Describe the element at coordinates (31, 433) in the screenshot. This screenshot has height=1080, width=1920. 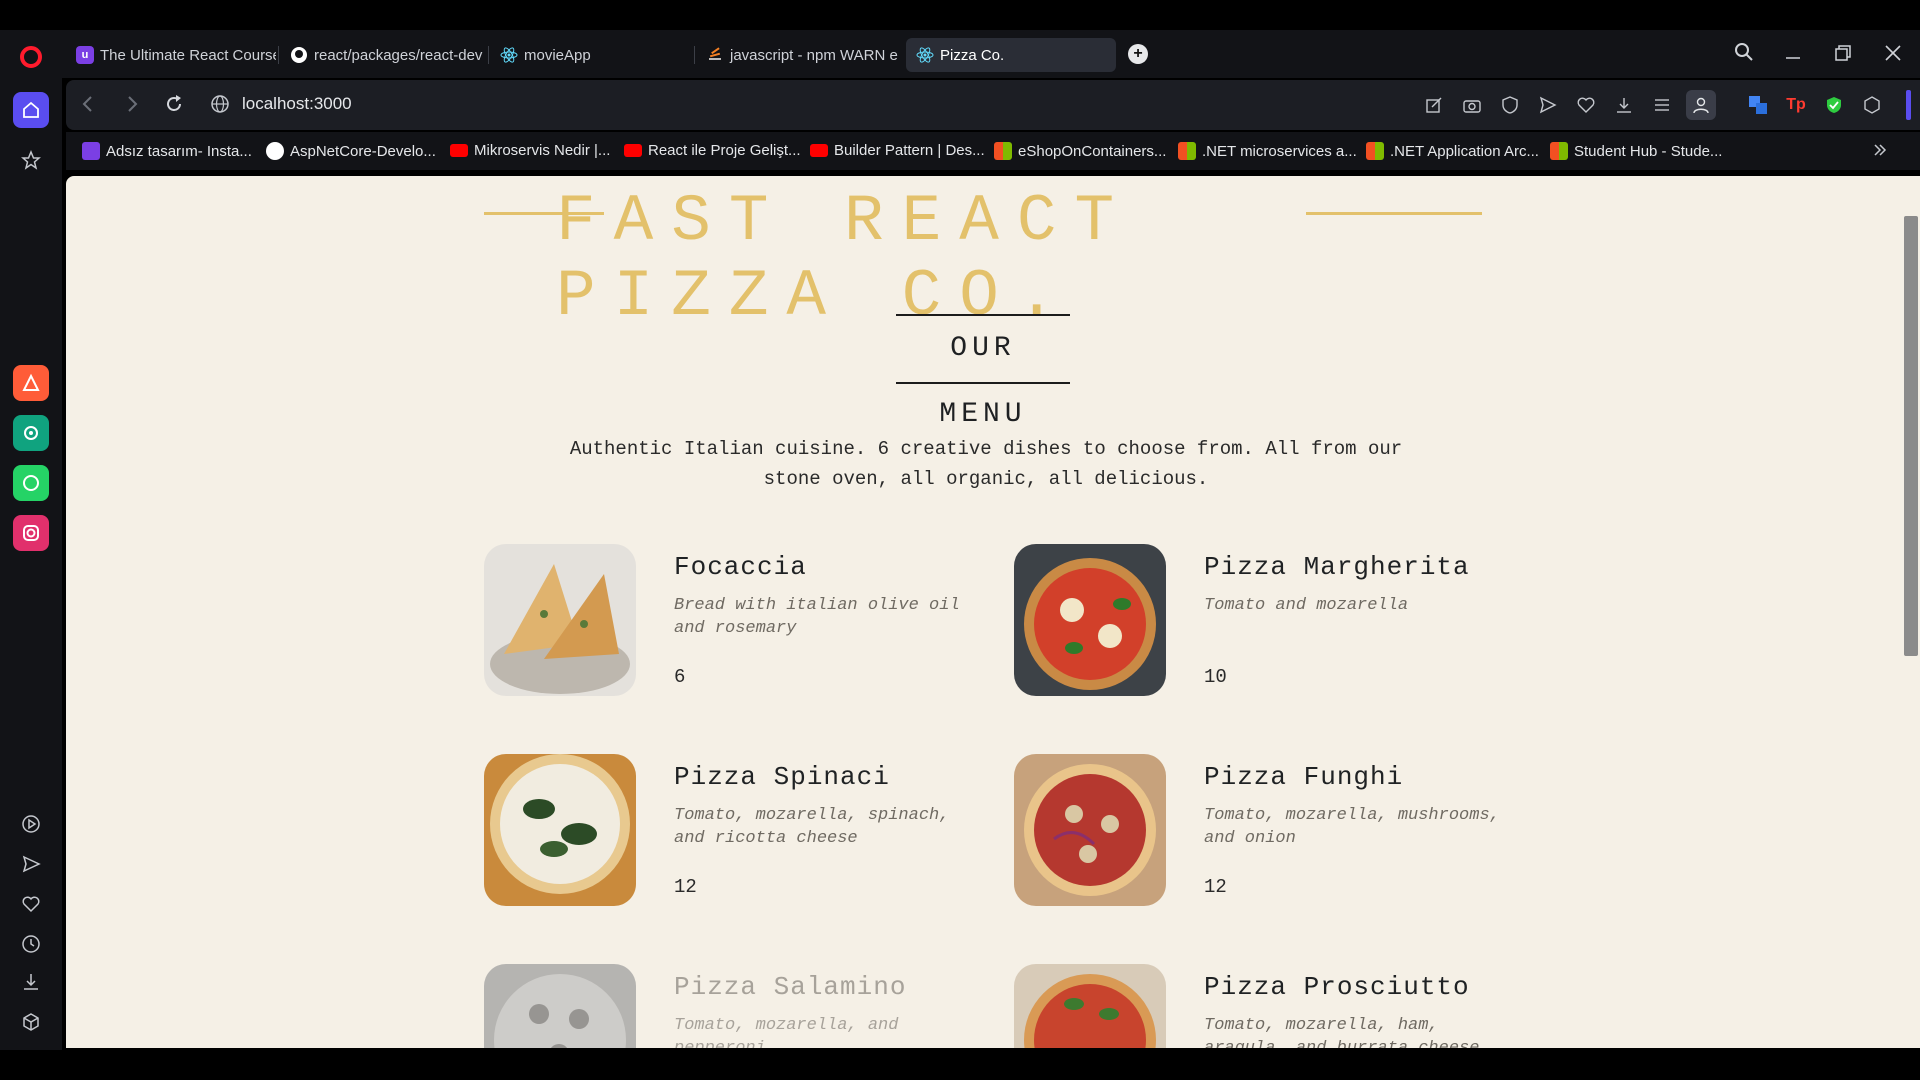
I see `chatgpt-icon` at that location.